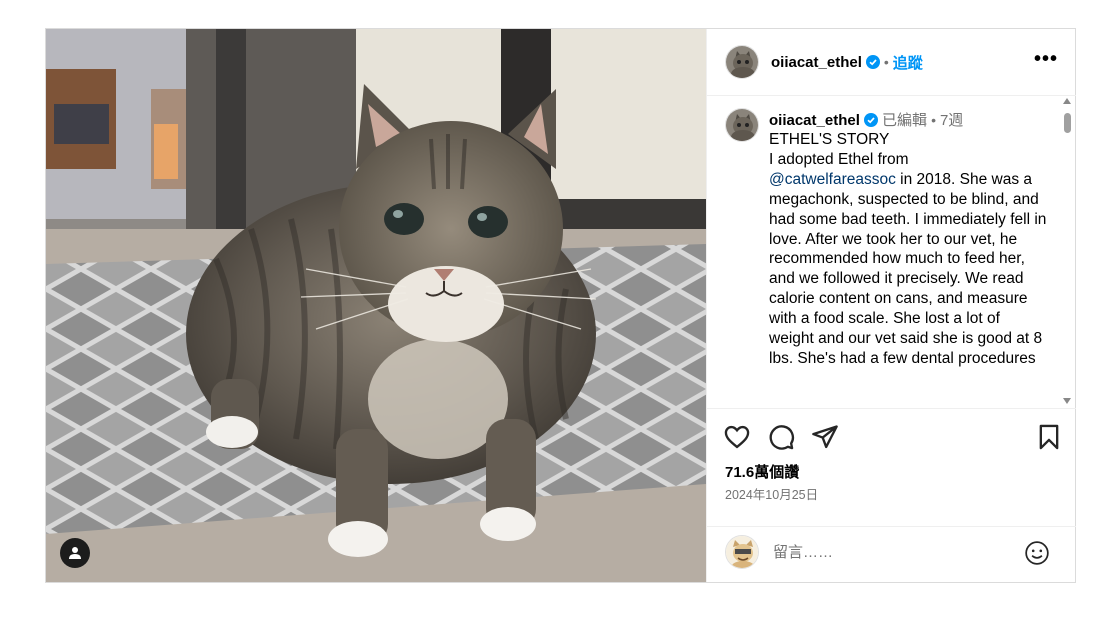 This screenshot has width=1108, height=621. I want to click on comment-bubble-icon, so click(781, 439).